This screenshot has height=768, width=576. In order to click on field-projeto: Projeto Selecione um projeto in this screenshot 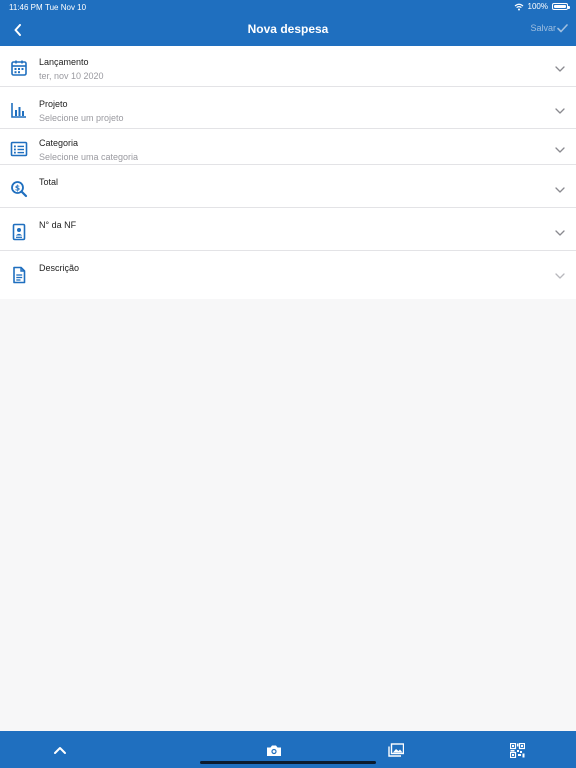, I will do `click(288, 108)`.